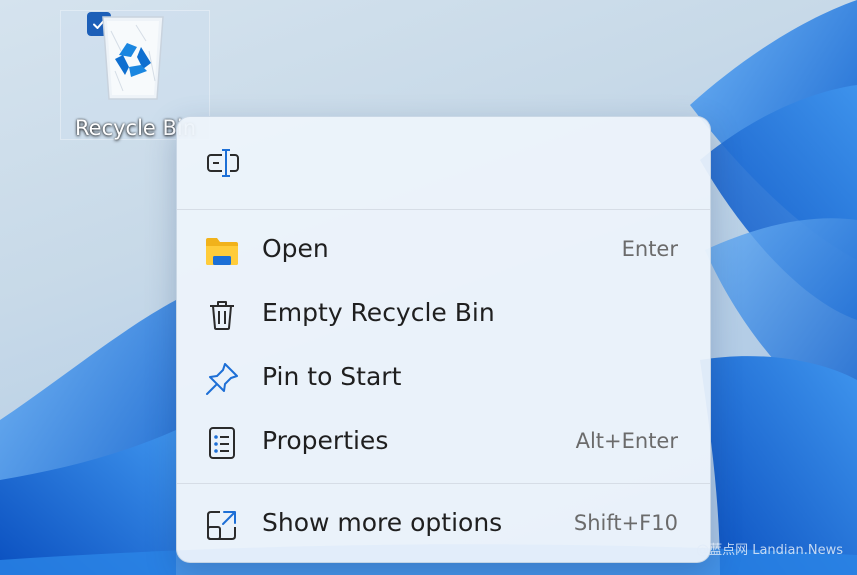 The height and width of the screenshot is (575, 857). Describe the element at coordinates (222, 525) in the screenshot. I see `expand-icon` at that location.